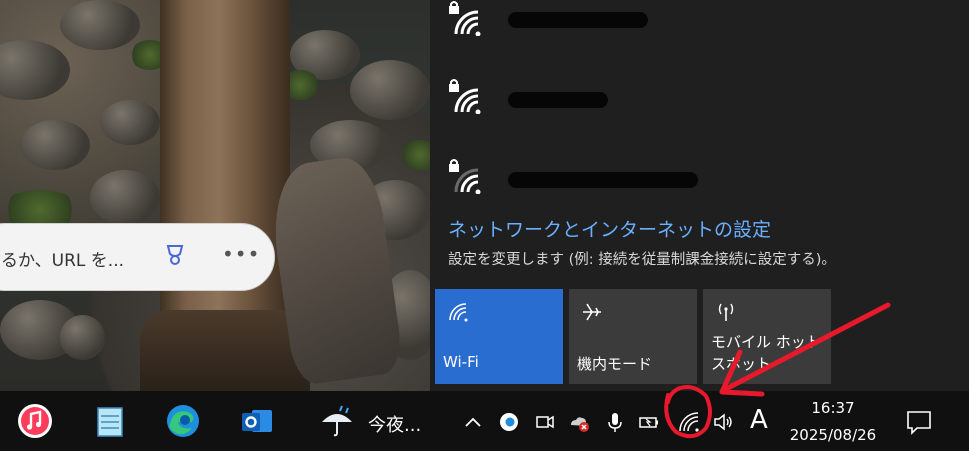 This screenshot has width=969, height=451. Describe the element at coordinates (759, 420) in the screenshot. I see `ime-indicator: A` at that location.